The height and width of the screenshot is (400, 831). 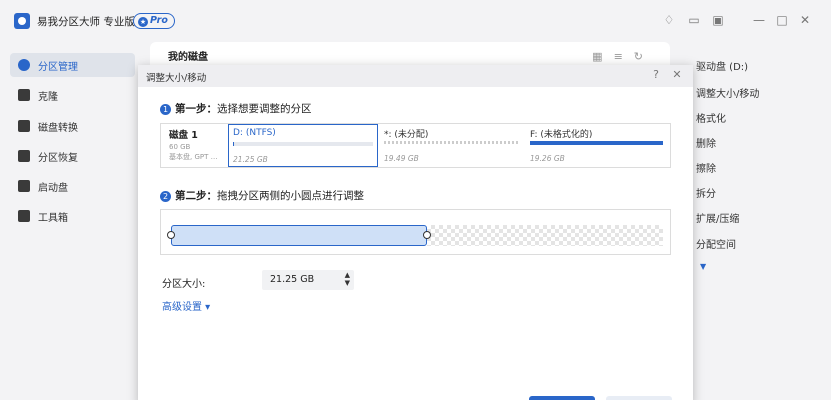 What do you see at coordinates (188, 57) in the screenshot?
I see `page-title: 我的磁盘` at bounding box center [188, 57].